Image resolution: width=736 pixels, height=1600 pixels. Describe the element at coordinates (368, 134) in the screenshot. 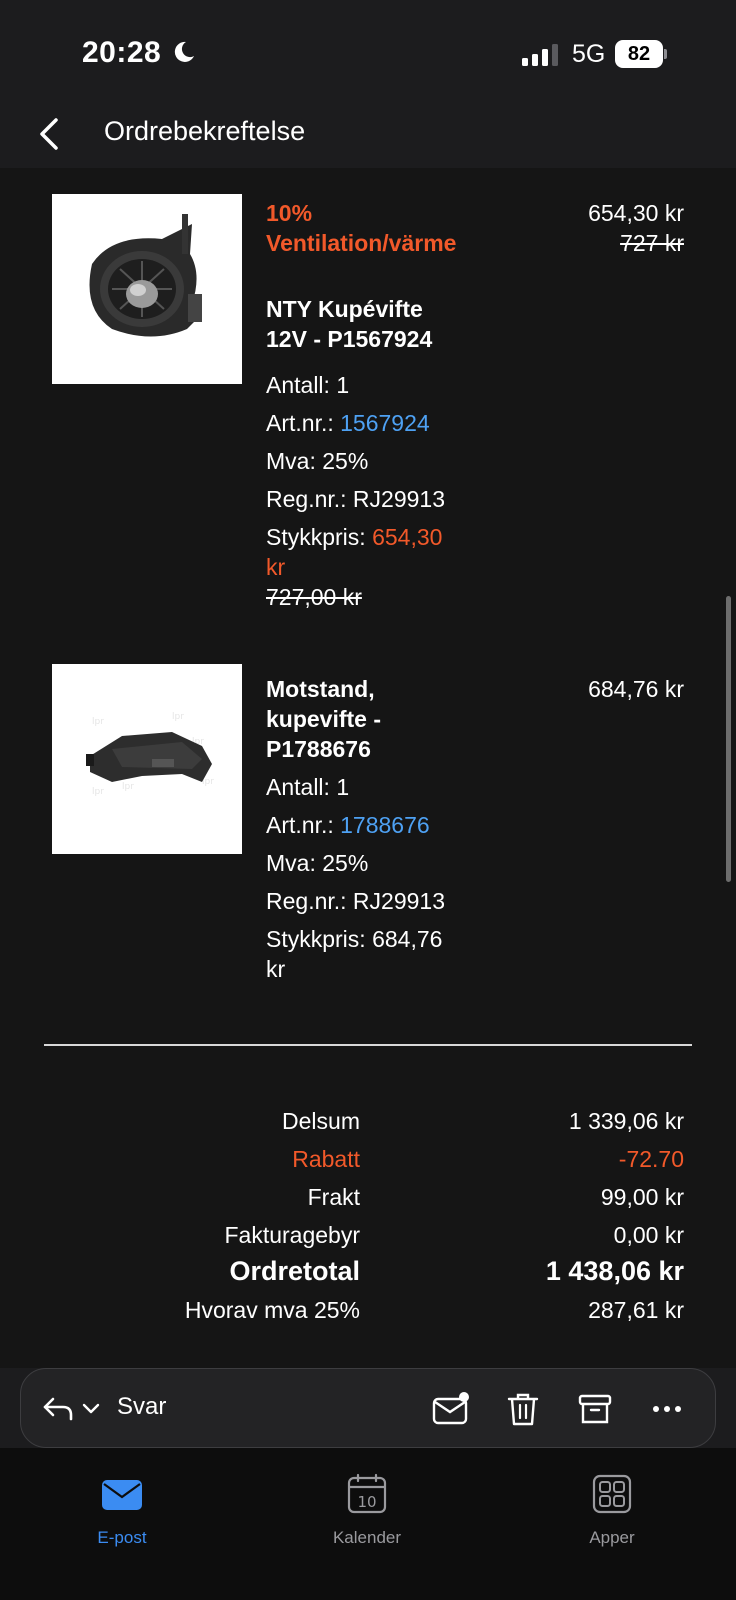

I see `nav-bar: Ordrebekreftelse` at that location.